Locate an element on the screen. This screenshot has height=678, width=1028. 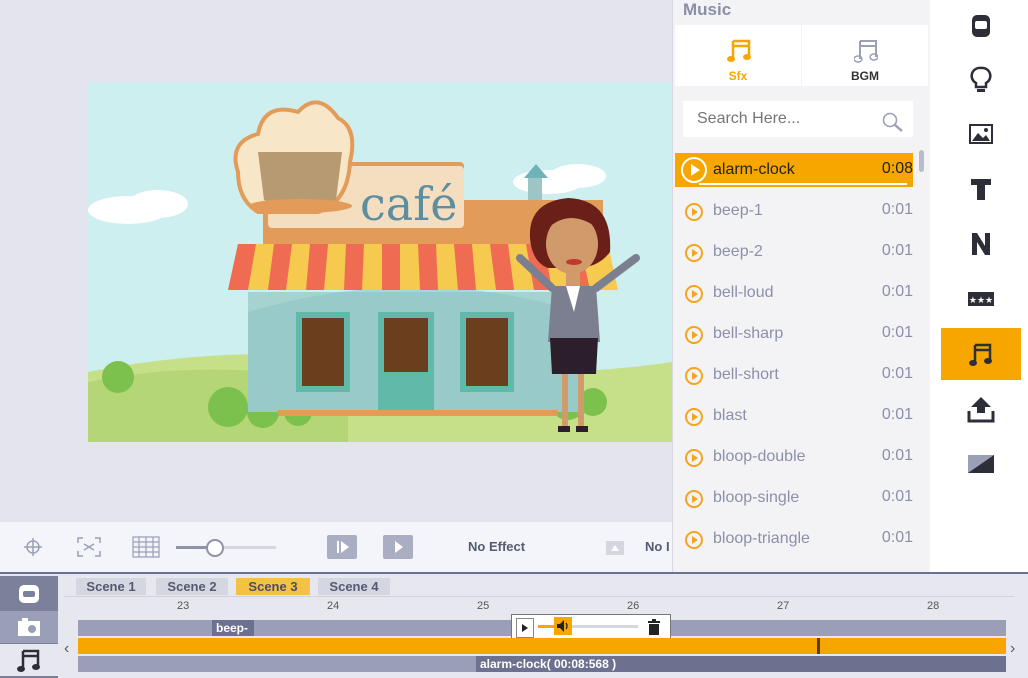
stars-badge-icon: ★★★ is located at coordinates (981, 299).